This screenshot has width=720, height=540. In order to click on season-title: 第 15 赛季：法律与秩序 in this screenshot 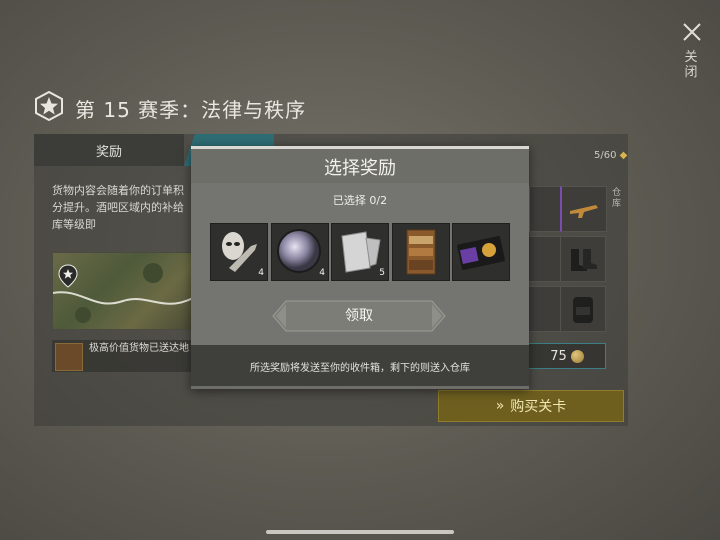, I will do `click(191, 110)`.